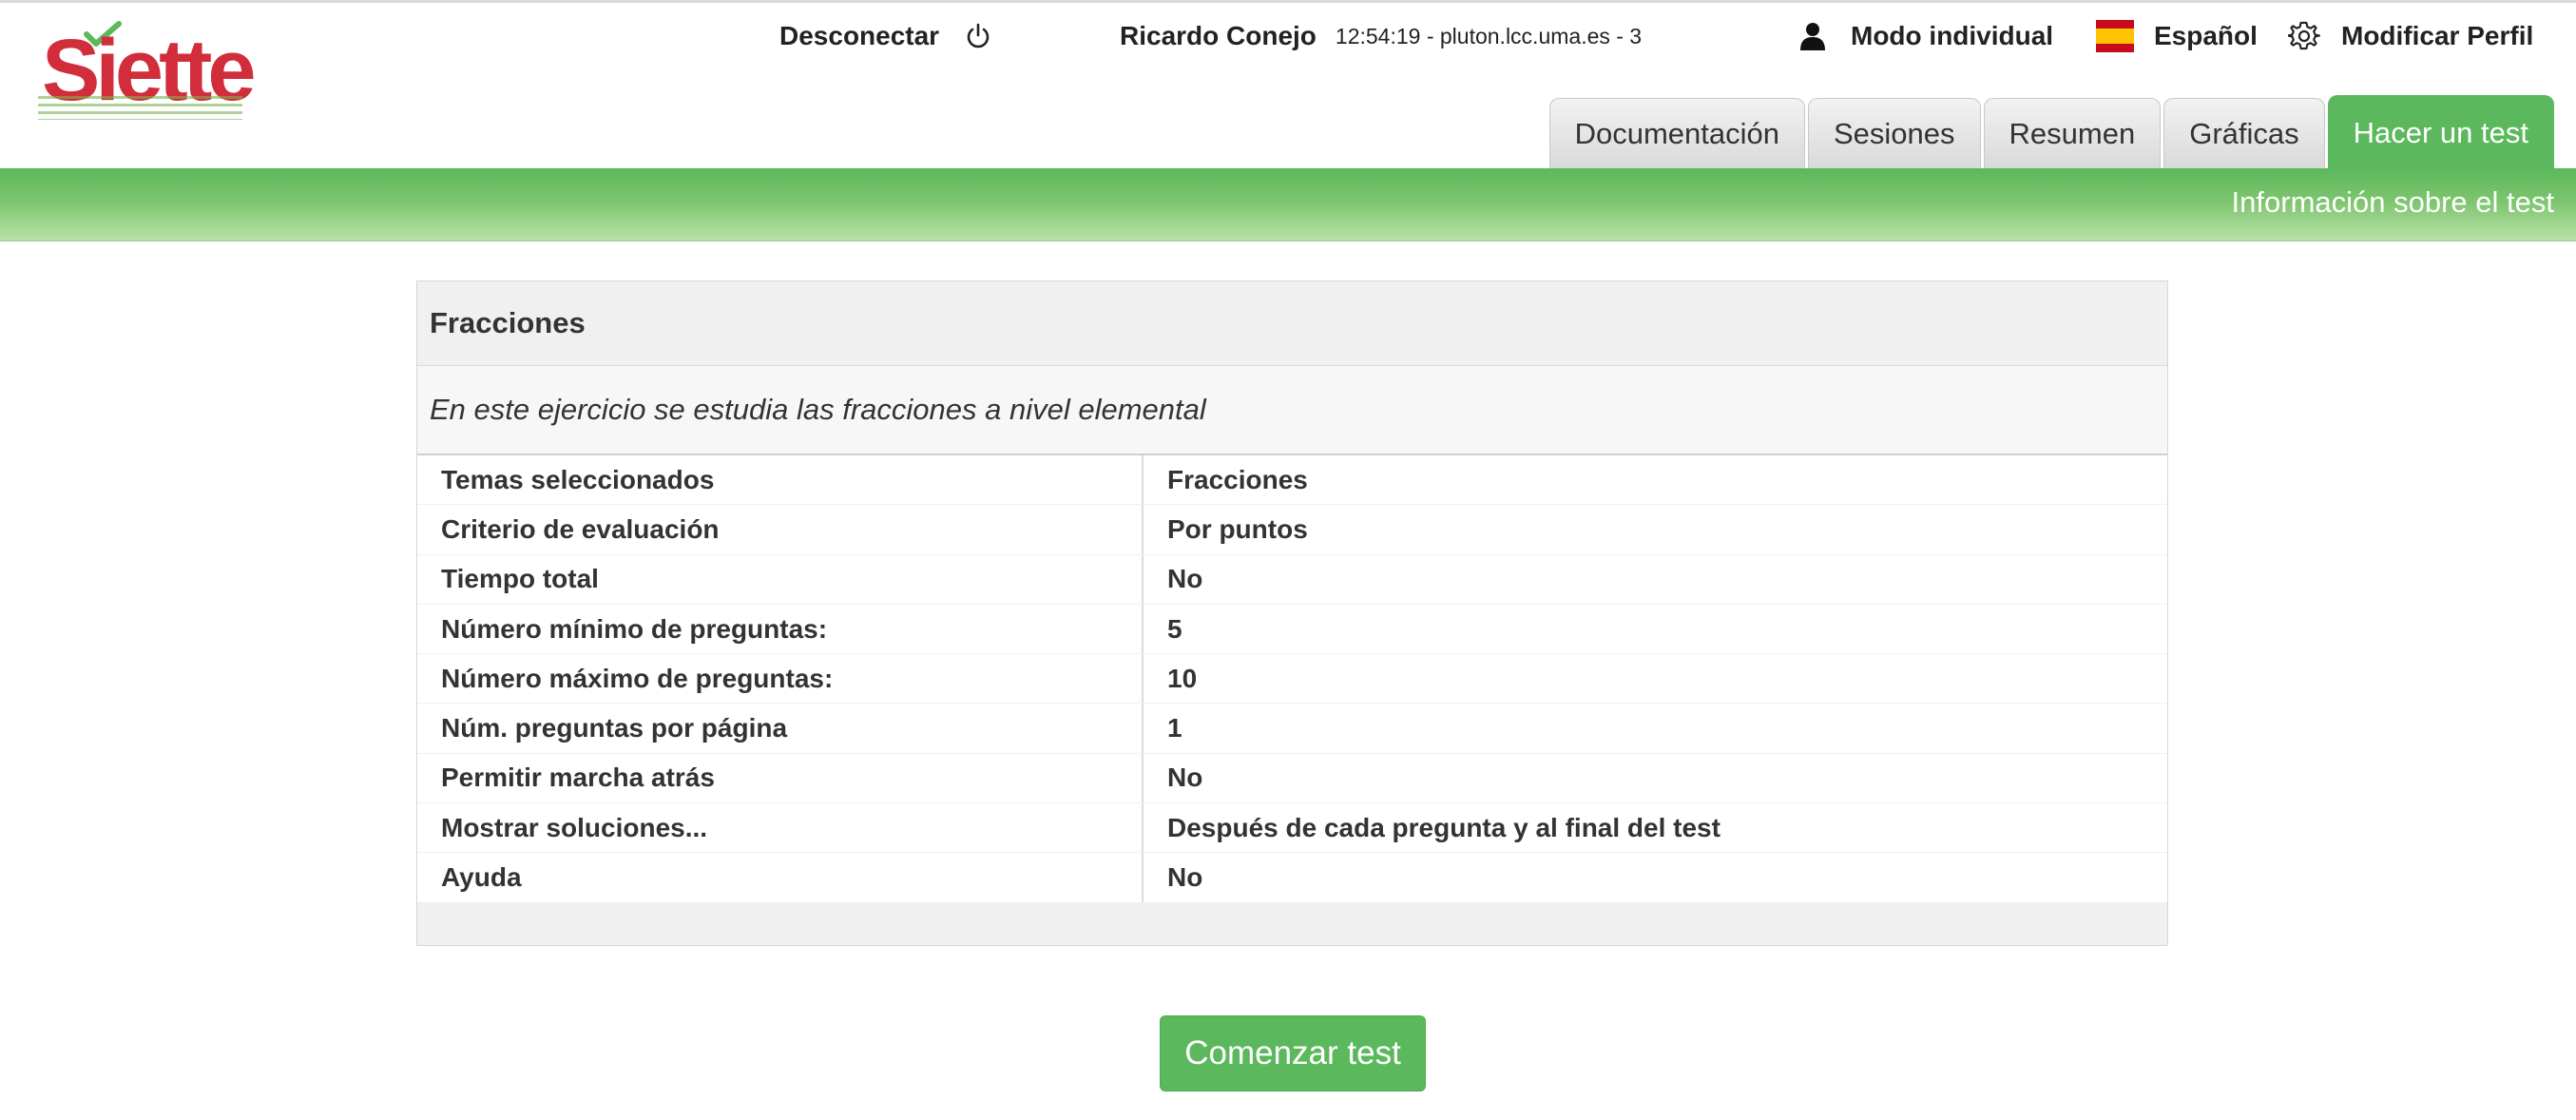 The width and height of the screenshot is (2576, 1120). Describe the element at coordinates (1489, 35) in the screenshot. I see `session-info: 12:54:19 - pluton.lcc.uma.es - 3` at that location.